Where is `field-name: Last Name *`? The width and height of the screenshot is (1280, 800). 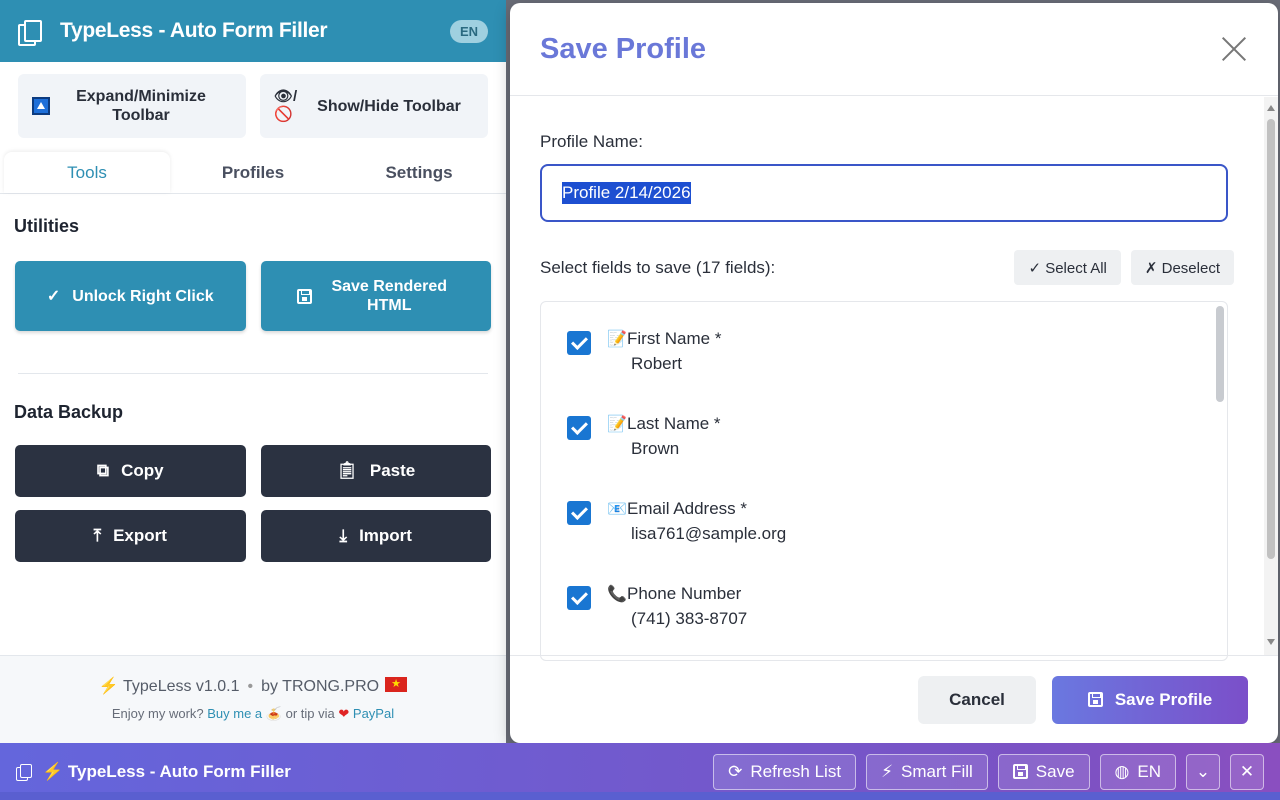
field-name: Last Name * is located at coordinates (674, 423).